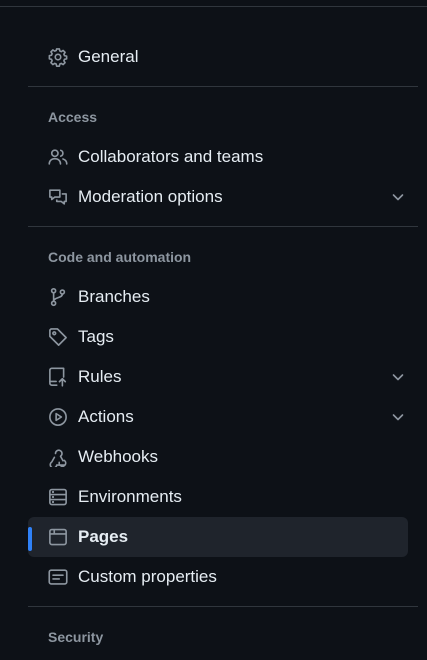 The image size is (427, 660). Describe the element at coordinates (58, 457) in the screenshot. I see `webhook-icon` at that location.